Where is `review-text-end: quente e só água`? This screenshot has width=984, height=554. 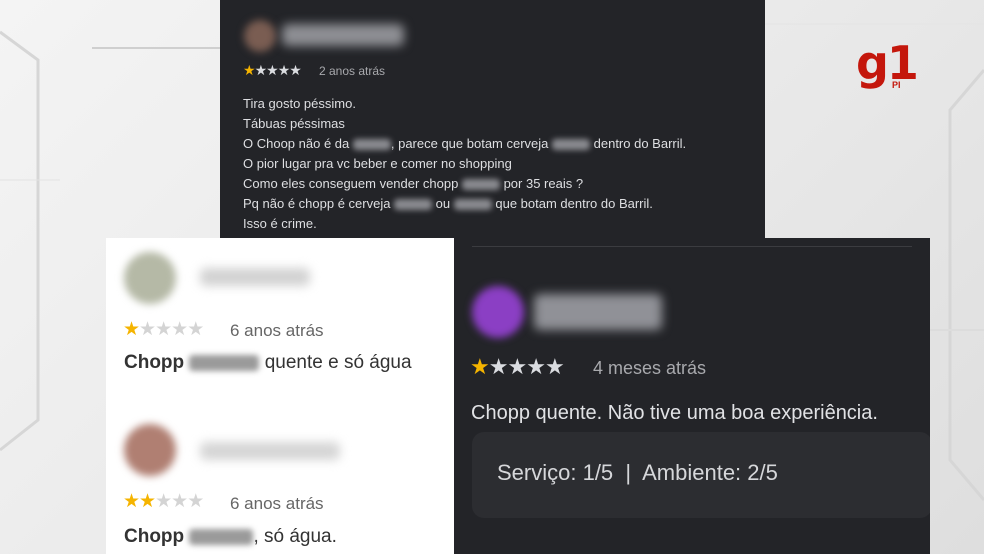 review-text-end: quente e só água is located at coordinates (335, 362).